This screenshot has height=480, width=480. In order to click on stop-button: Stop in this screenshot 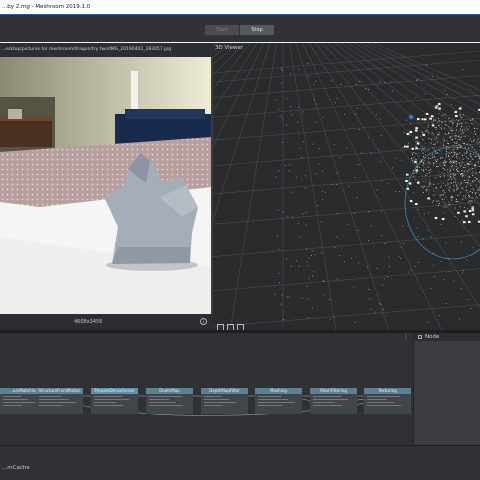, I will do `click(257, 30)`.